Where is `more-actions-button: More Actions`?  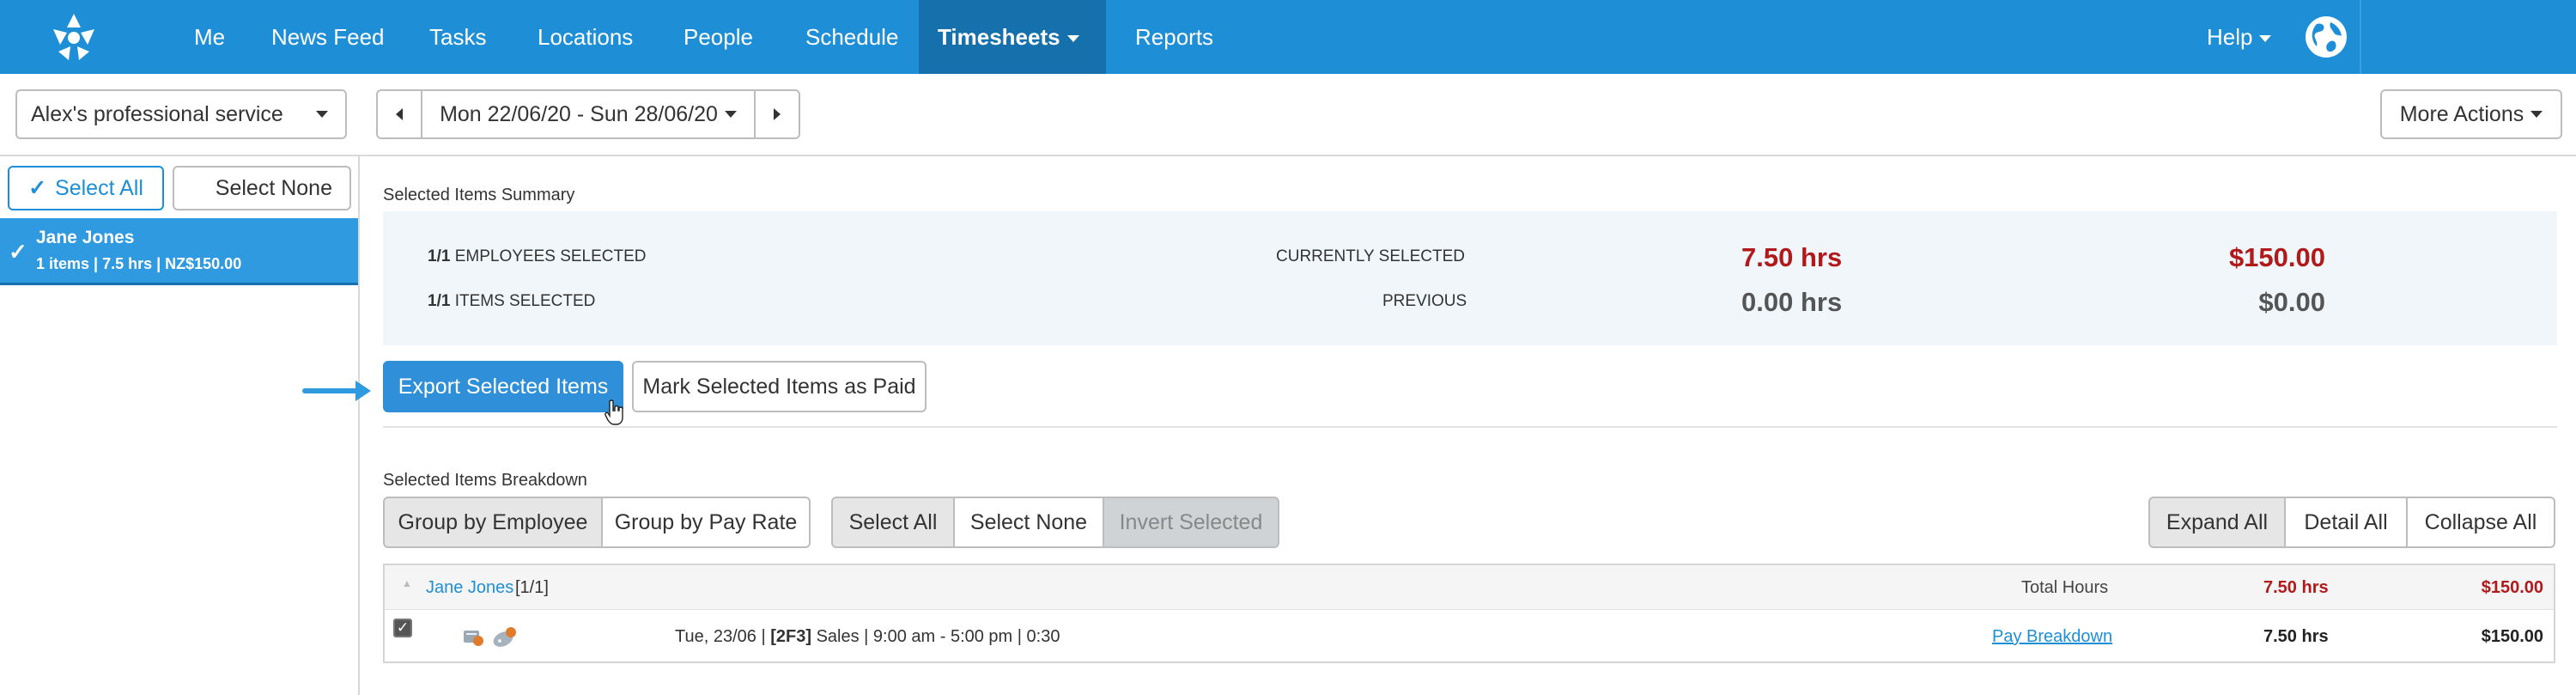 more-actions-button: More Actions is located at coordinates (2471, 114).